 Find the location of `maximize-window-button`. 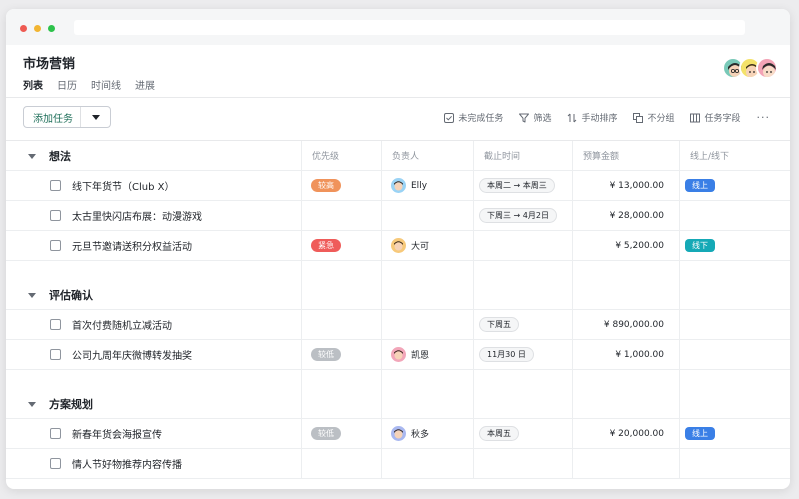

maximize-window-button is located at coordinates (51, 28).